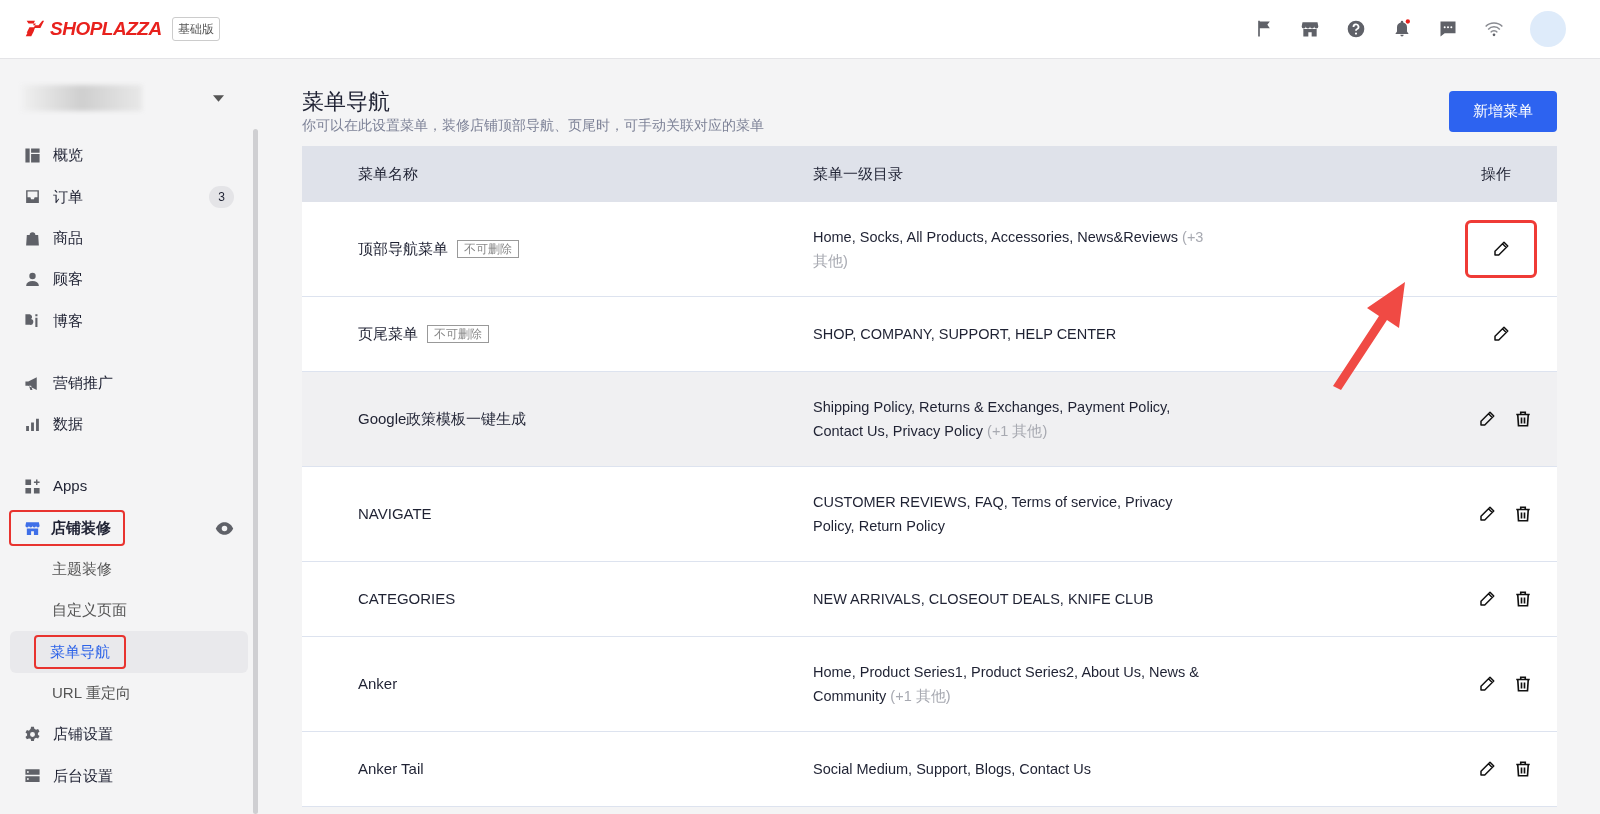 This screenshot has height=814, width=1600. I want to click on nav-item: 店铺装修, so click(67, 528).